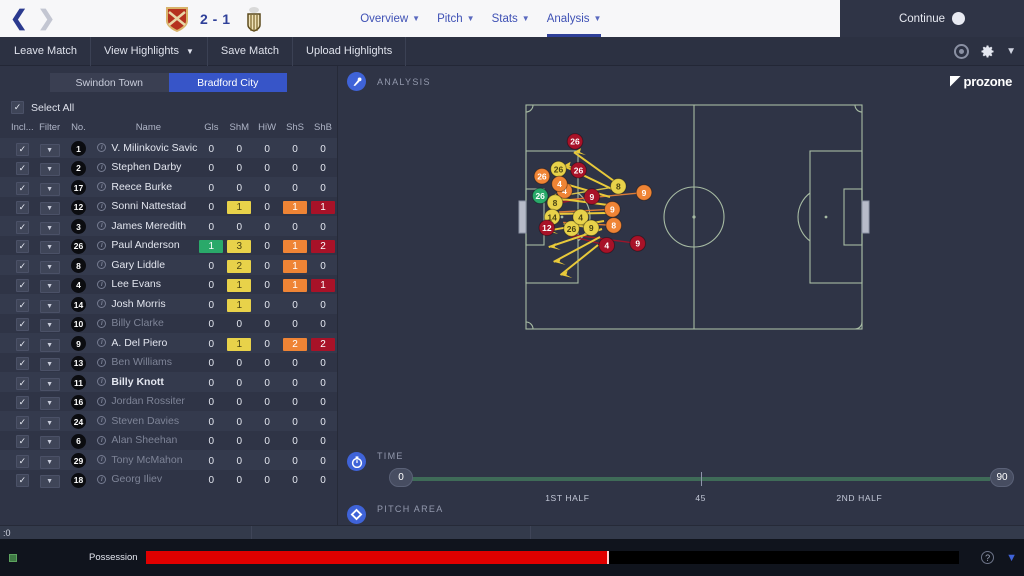 This screenshot has width=1024, height=576. What do you see at coordinates (547, 228) in the screenshot?
I see `shot-marker: 12` at bounding box center [547, 228].